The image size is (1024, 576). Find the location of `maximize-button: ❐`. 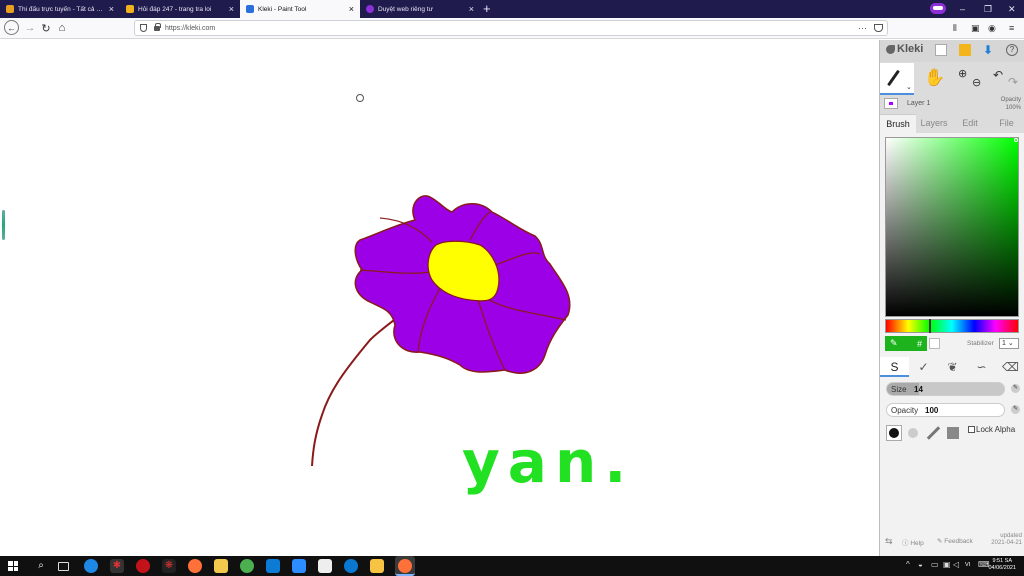

maximize-button: ❐ is located at coordinates (988, 9).